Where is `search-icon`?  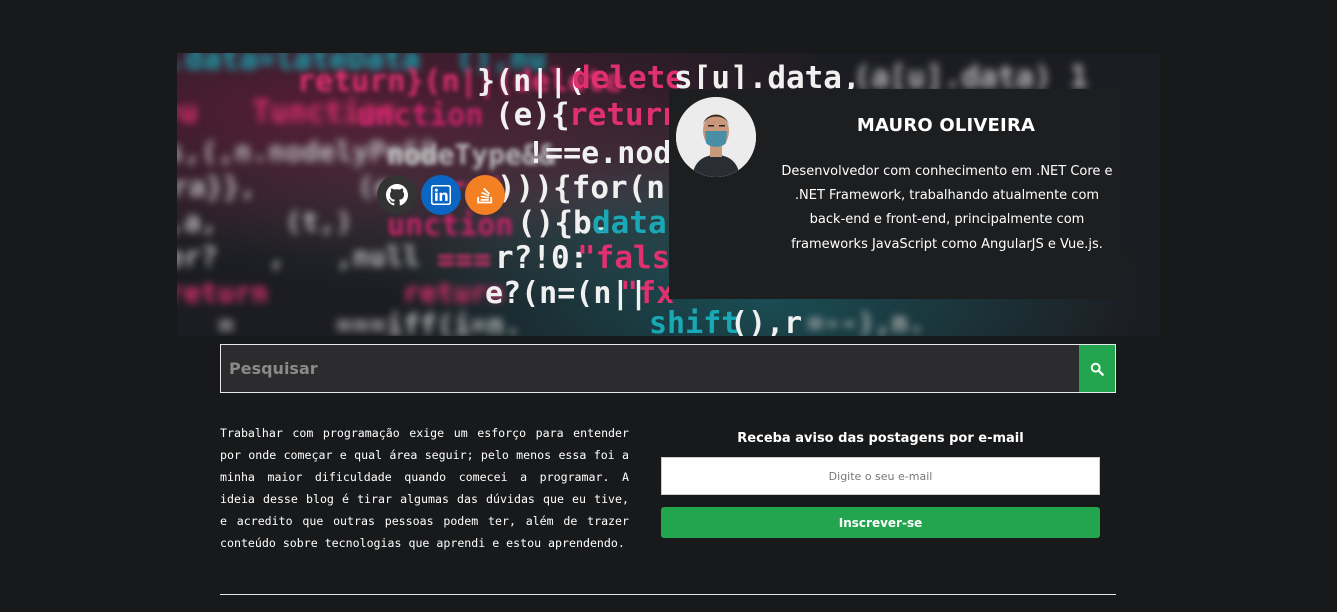 search-icon is located at coordinates (1097, 369).